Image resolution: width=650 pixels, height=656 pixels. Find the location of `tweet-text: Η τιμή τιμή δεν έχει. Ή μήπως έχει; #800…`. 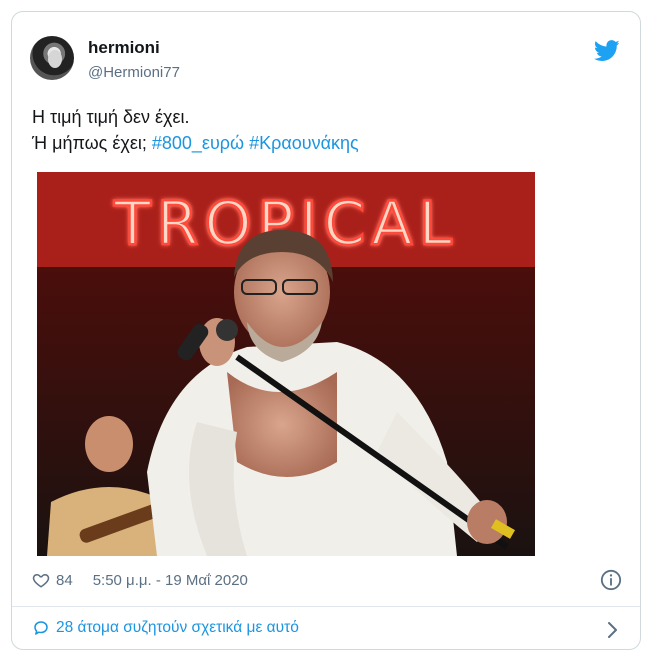

tweet-text: Η τιμή τιμή δεν έχει. Ή μήπως έχει; #800… is located at coordinates (195, 130).